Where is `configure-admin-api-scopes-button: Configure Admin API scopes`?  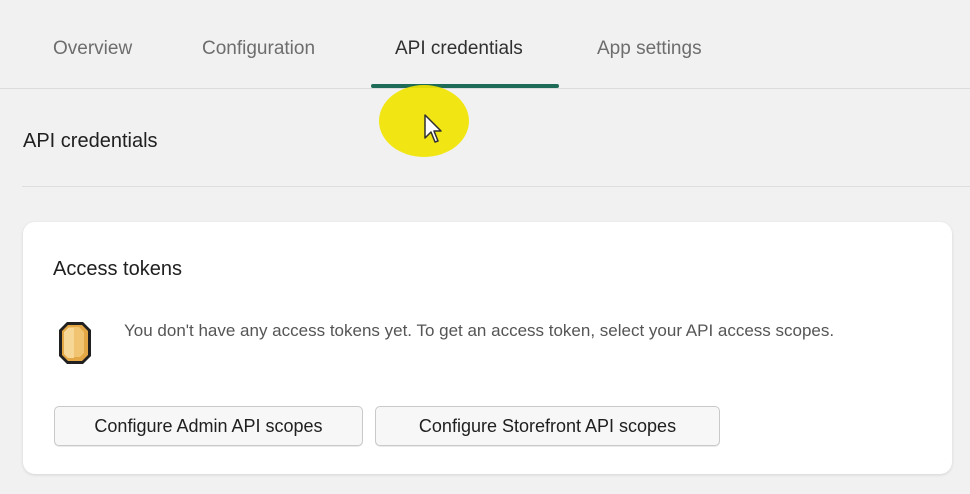 configure-admin-api-scopes-button: Configure Admin API scopes is located at coordinates (208, 426).